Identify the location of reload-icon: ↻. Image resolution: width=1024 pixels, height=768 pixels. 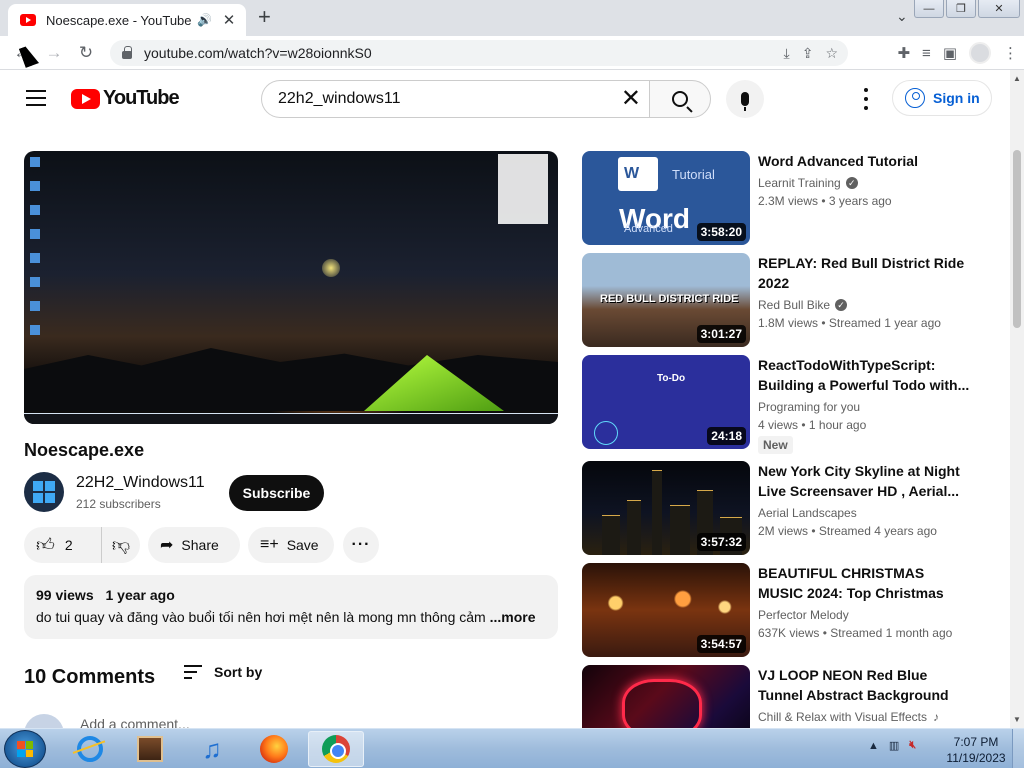
(86, 53).